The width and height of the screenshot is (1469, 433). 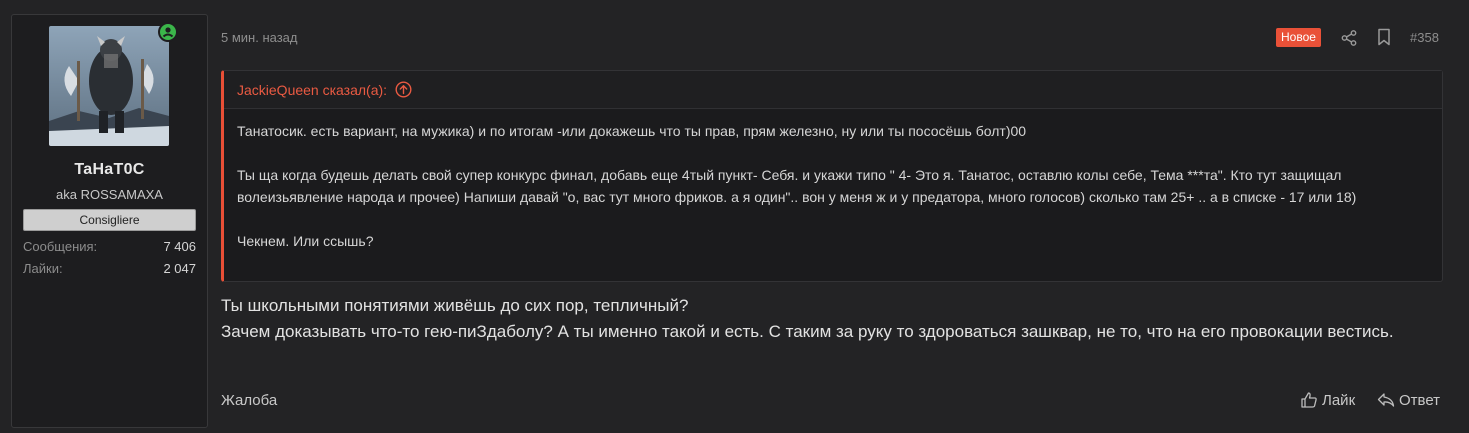 I want to click on user-title: aka ROSSAMAXA, so click(x=109, y=194).